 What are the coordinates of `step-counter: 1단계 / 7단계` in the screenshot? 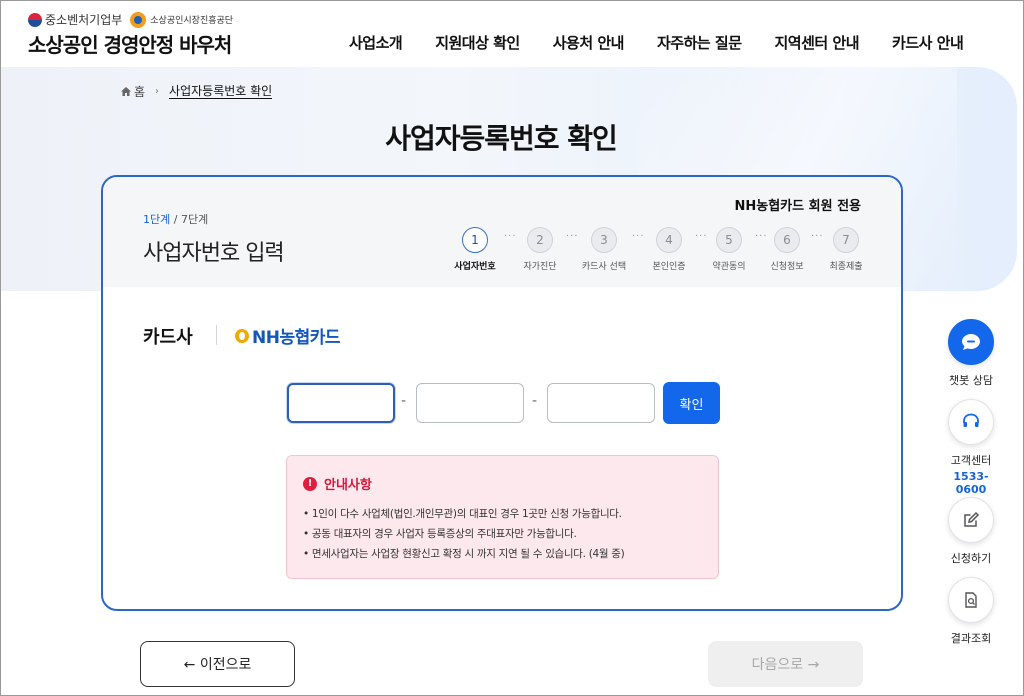 It's located at (175, 219).